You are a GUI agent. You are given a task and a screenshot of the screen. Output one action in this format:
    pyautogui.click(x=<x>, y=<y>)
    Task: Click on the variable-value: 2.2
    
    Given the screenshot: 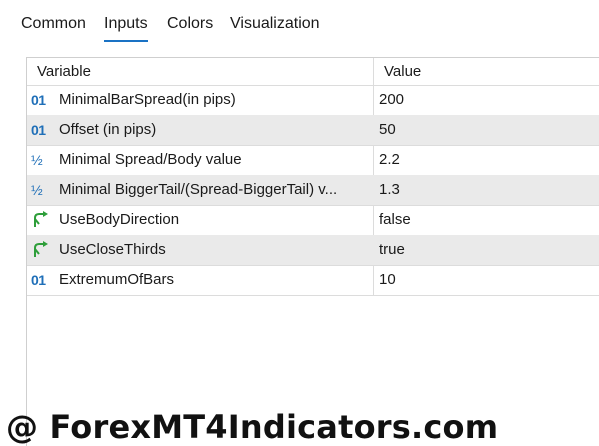 What is the action you would take?
    pyautogui.click(x=479, y=160)
    